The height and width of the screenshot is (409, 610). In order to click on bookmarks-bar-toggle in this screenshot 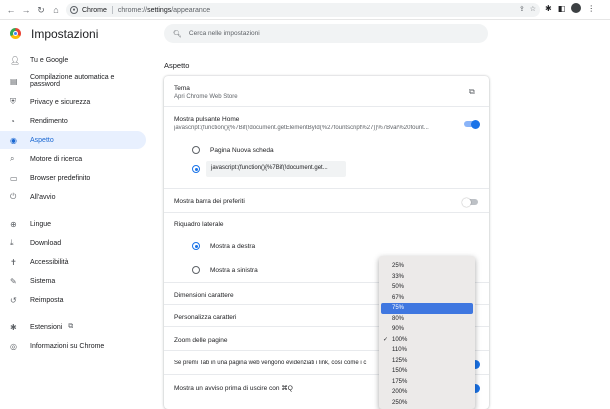, I will do `click(470, 202)`.